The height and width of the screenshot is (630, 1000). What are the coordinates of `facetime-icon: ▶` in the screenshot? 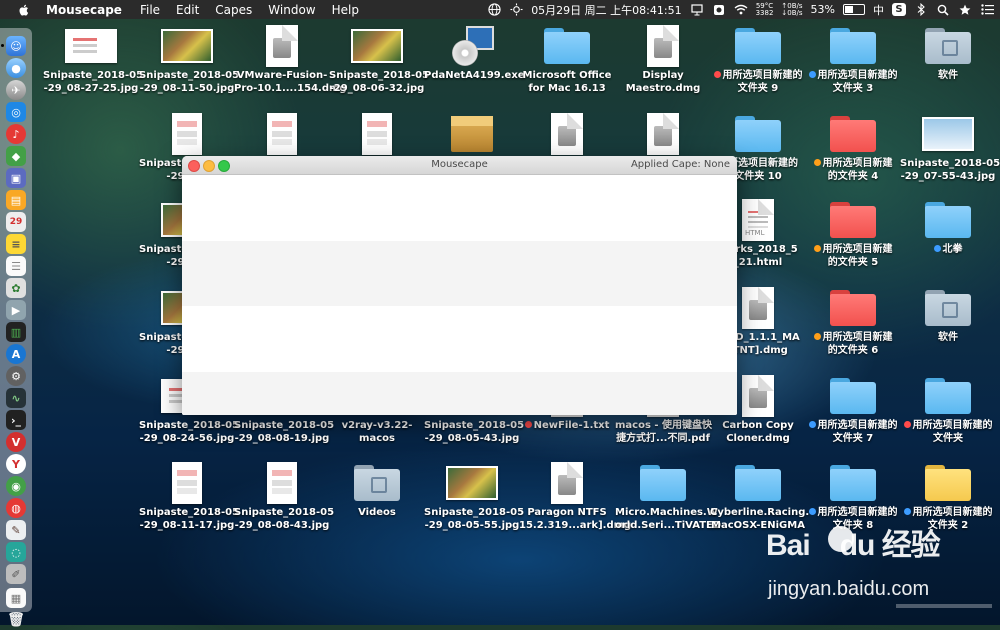 It's located at (16, 310).